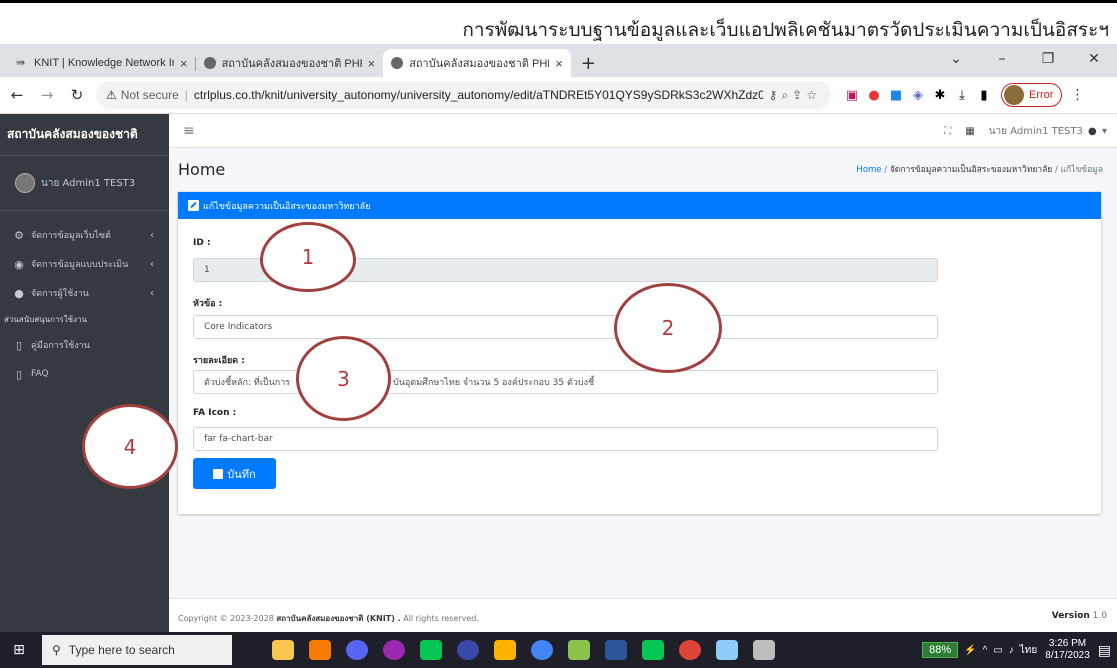 The image size is (1117, 668). I want to click on download-icon: ⤓, so click(962, 95).